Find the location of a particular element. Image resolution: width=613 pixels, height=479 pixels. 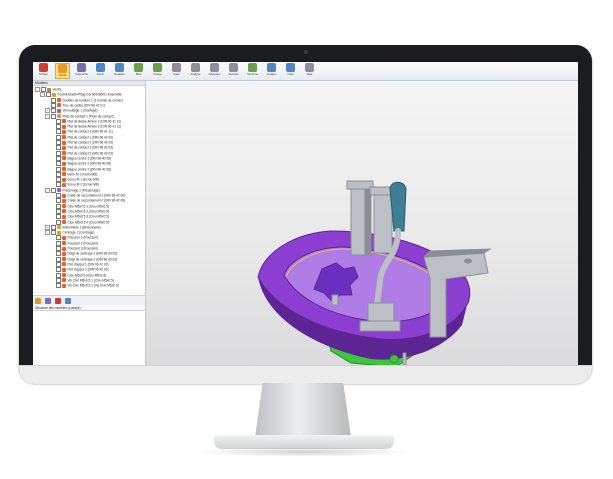

tree-item: Plot d'appui 1 (DIN 96 42 03) is located at coordinates (79, 264).